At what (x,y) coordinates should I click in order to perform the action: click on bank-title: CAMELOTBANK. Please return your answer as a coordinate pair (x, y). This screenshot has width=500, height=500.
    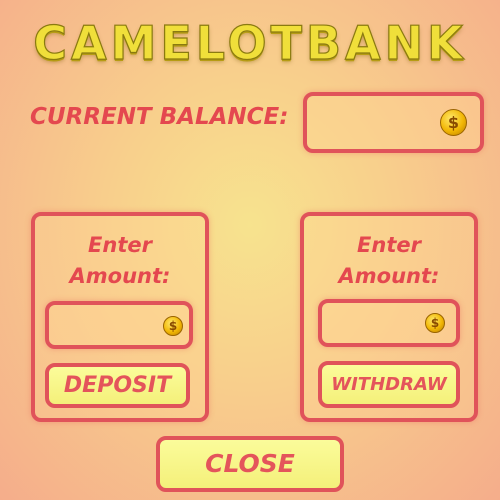
    Looking at the image, I should click on (250, 42).